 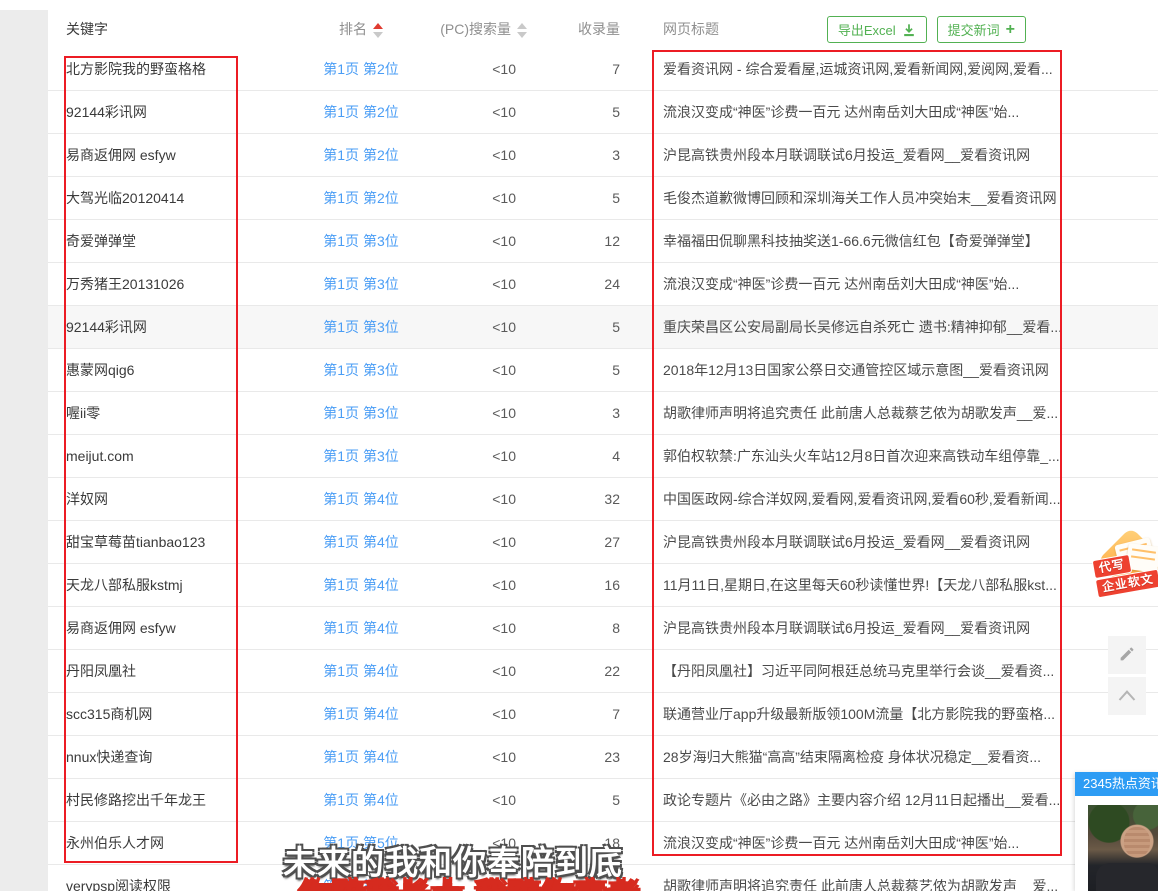 What do you see at coordinates (125, 284) in the screenshot?
I see `keyword-cell: 万秀猪王20131026` at bounding box center [125, 284].